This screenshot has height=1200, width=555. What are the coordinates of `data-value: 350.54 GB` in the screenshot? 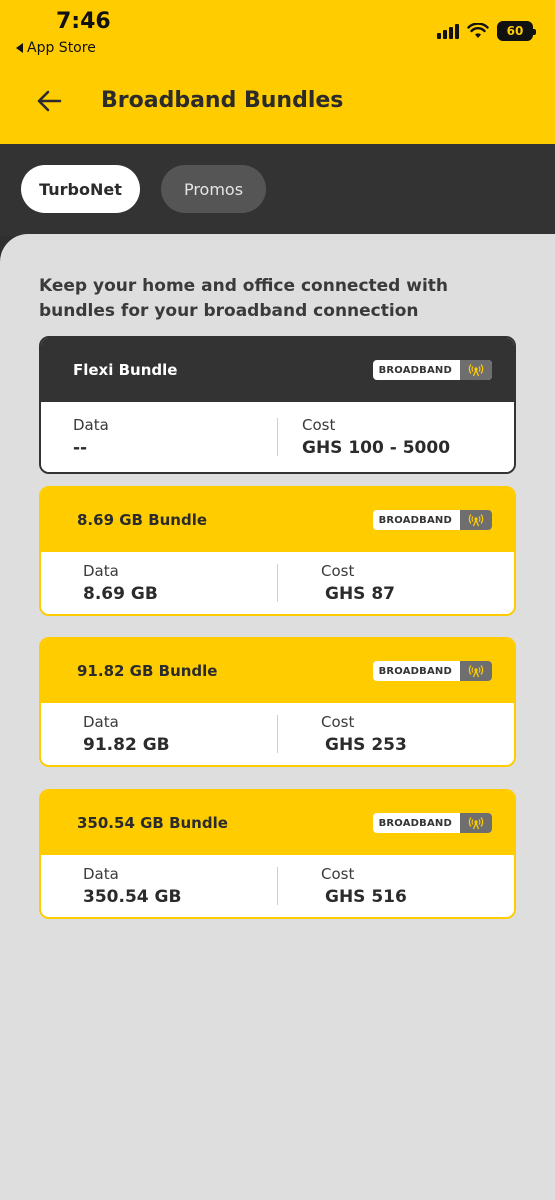 It's located at (132, 897).